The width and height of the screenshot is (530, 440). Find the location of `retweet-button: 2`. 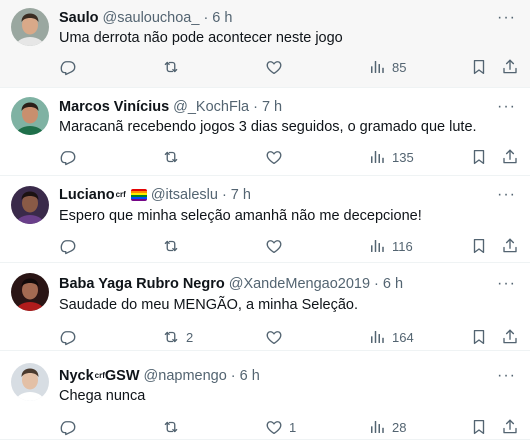

retweet-button: 2 is located at coordinates (177, 337).